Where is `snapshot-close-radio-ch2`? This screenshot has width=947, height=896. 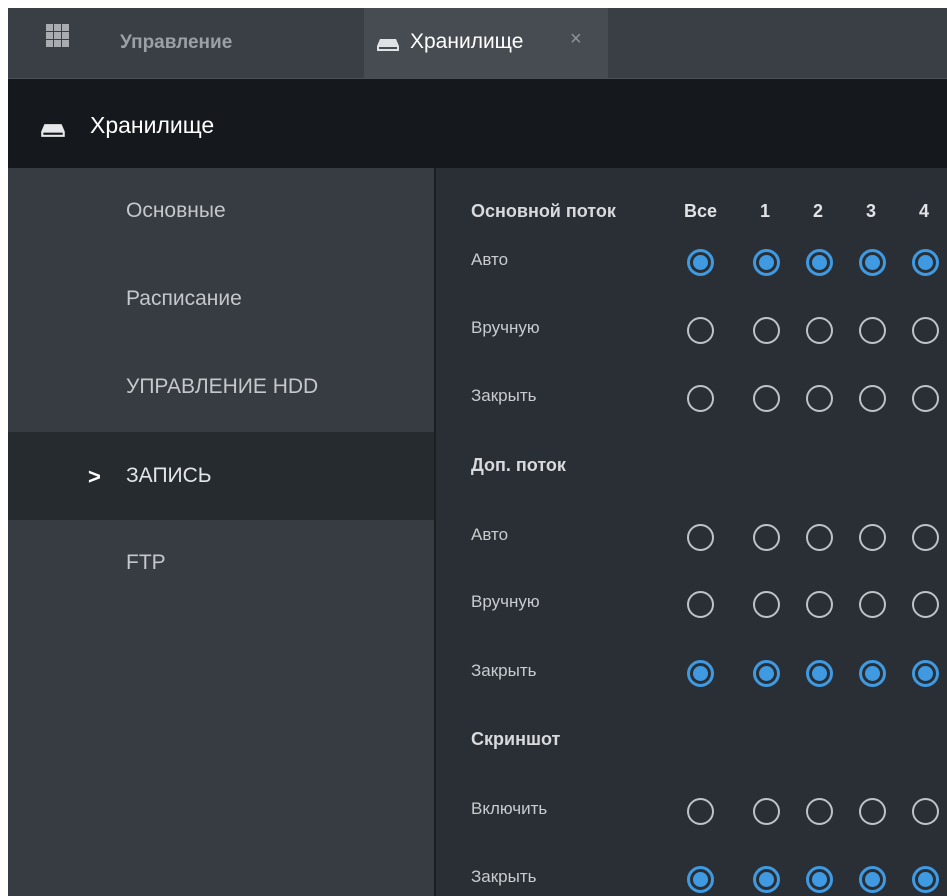 snapshot-close-radio-ch2 is located at coordinates (819, 879).